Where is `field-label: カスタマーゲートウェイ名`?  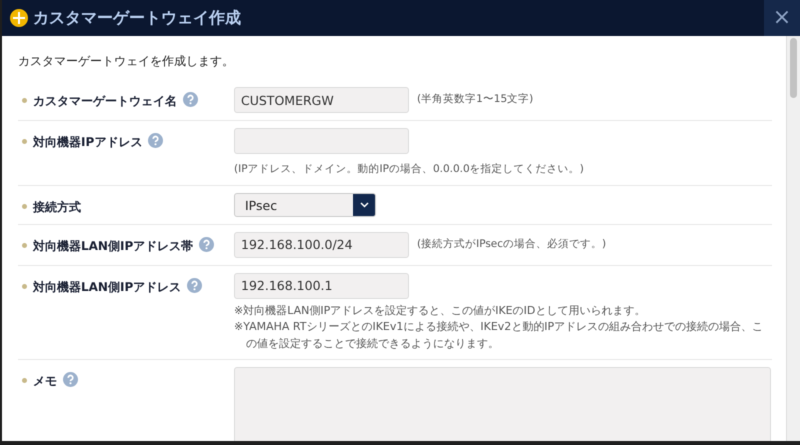 field-label: カスタマーゲートウェイ名 is located at coordinates (105, 101).